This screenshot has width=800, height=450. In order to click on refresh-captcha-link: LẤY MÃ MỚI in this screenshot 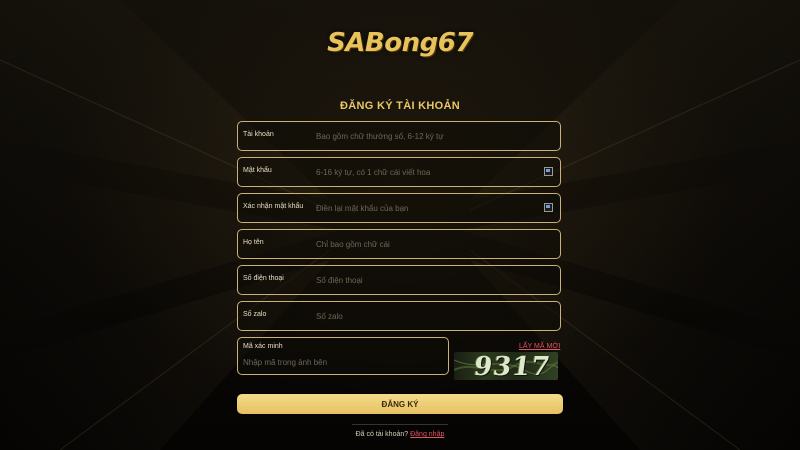, I will do `click(539, 346)`.